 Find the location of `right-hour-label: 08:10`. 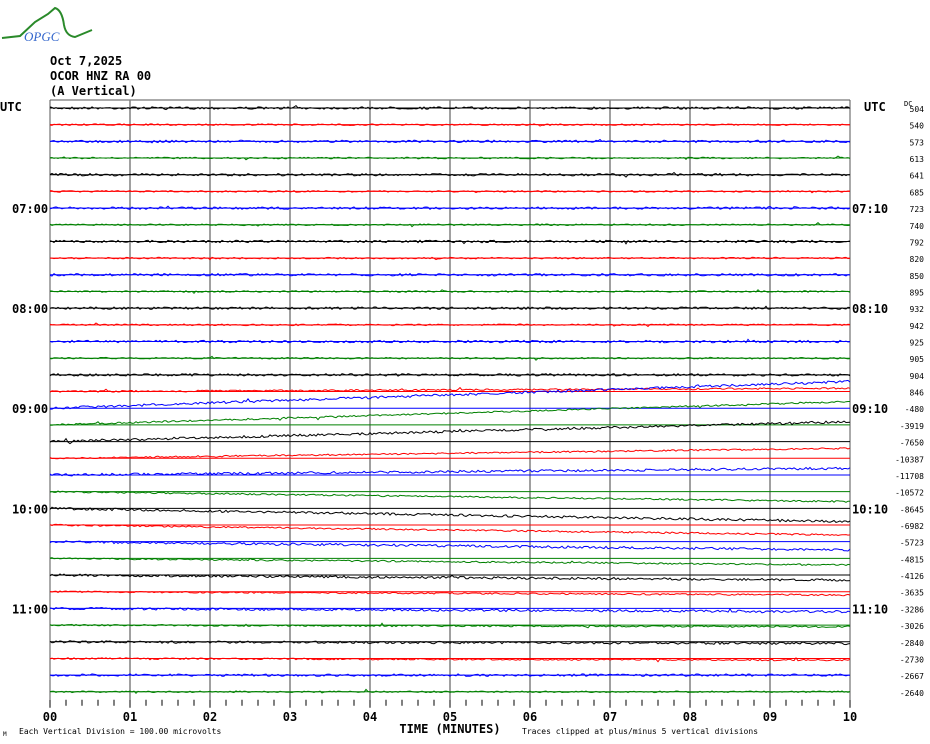

right-hour-label: 08:10 is located at coordinates (870, 309).